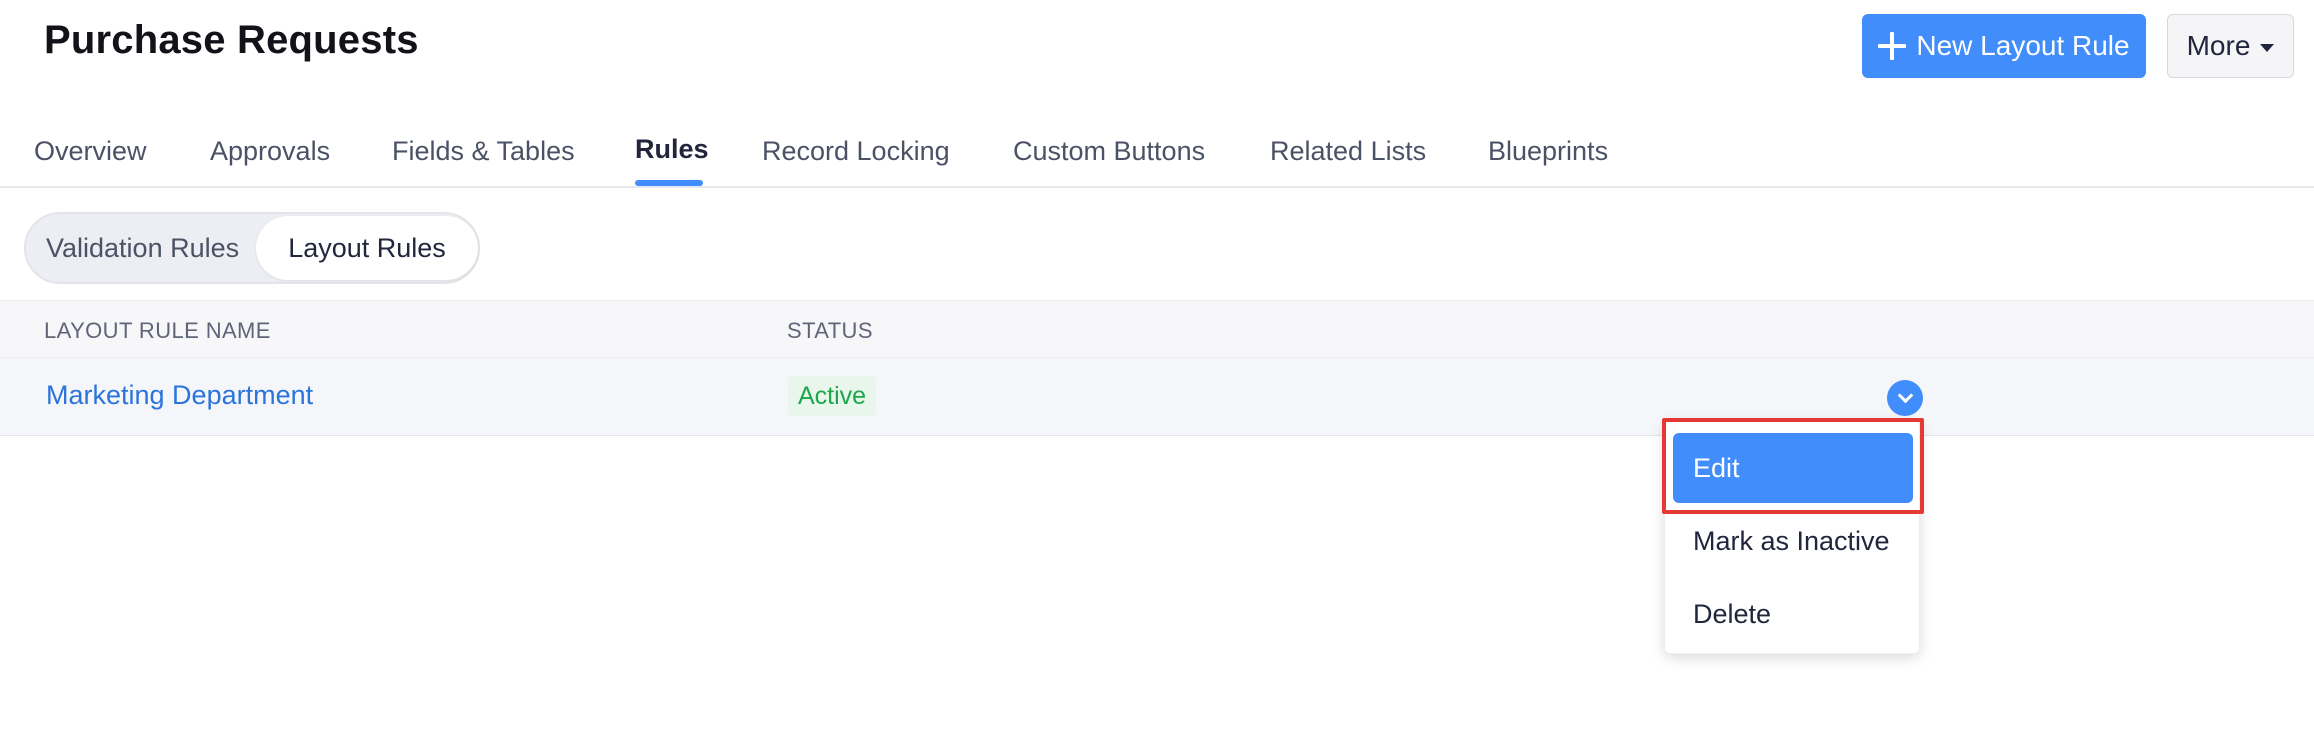 Image resolution: width=2314 pixels, height=742 pixels. I want to click on chevron-down-icon, so click(1905, 395).